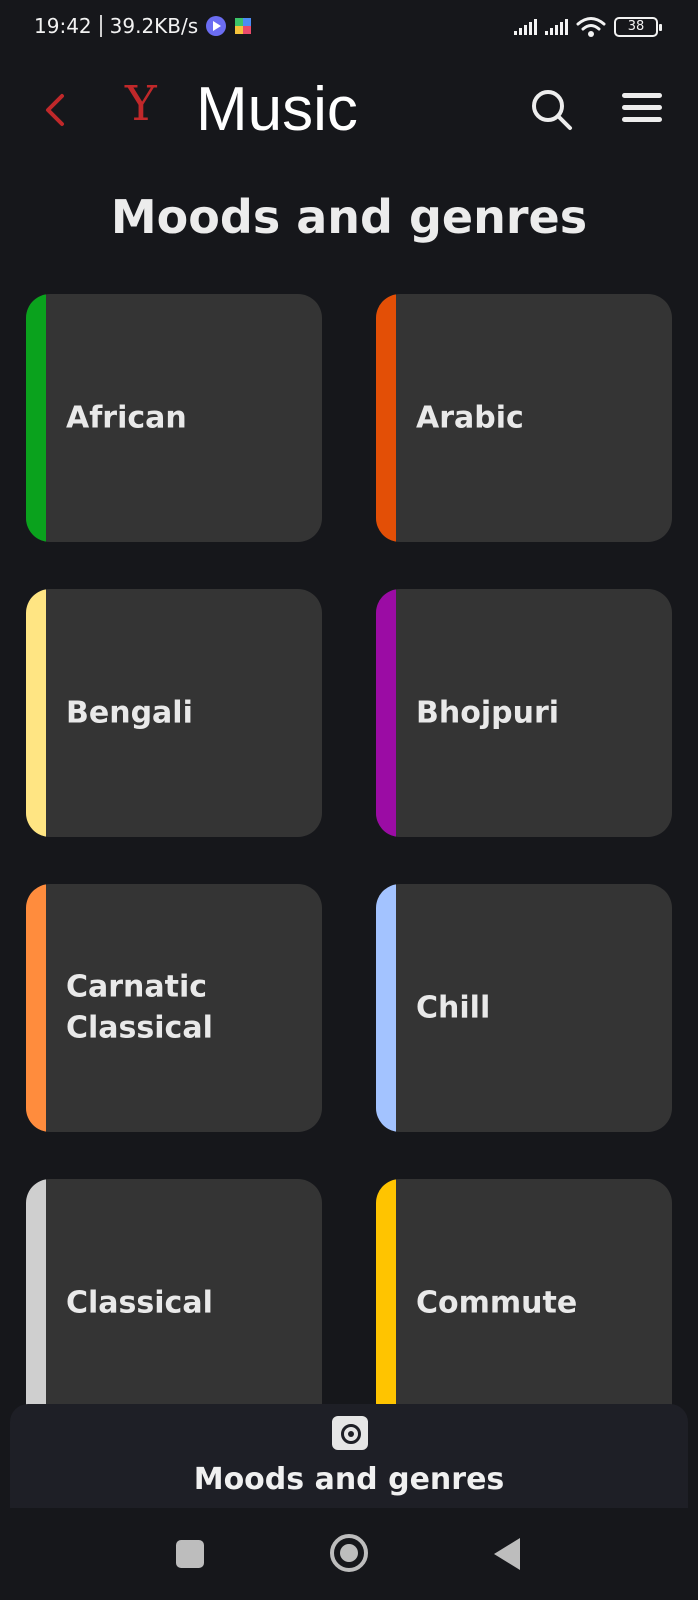 The height and width of the screenshot is (1600, 698). I want to click on hamburger-menu-icon, so click(642, 108).